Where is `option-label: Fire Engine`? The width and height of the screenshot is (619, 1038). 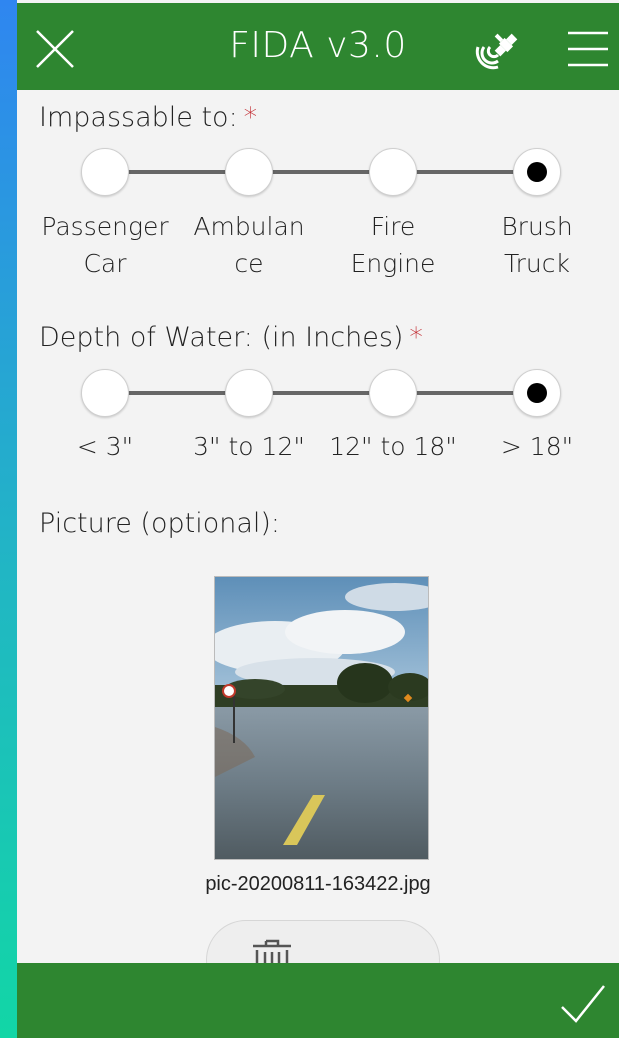
option-label: Fire Engine is located at coordinates (393, 245).